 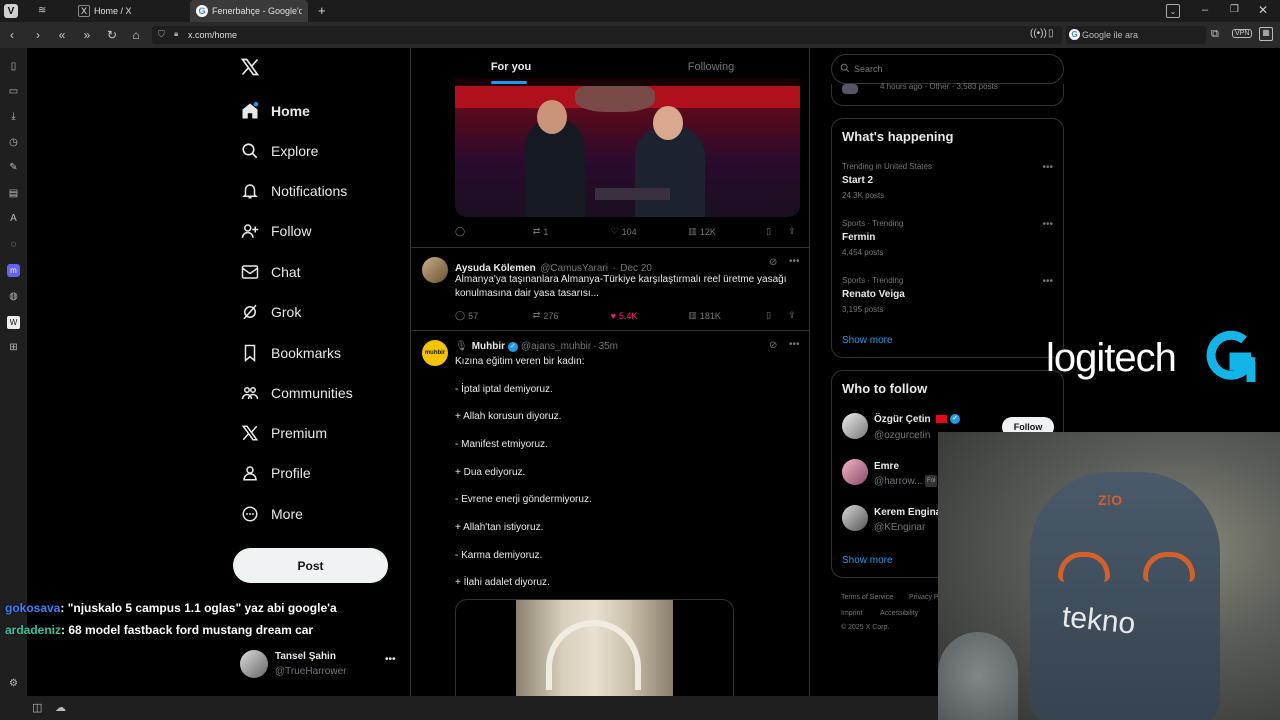 What do you see at coordinates (37, 707) in the screenshot?
I see `panel-toggle-icon: ◫` at bounding box center [37, 707].